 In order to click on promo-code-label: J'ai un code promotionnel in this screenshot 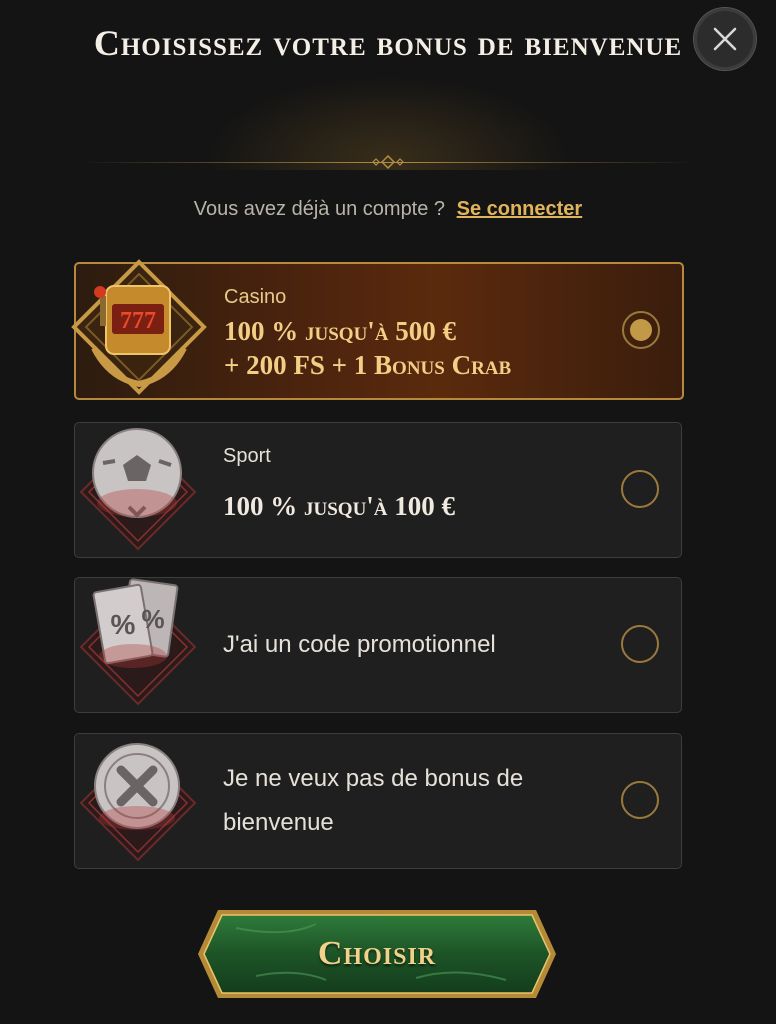, I will do `click(359, 644)`.